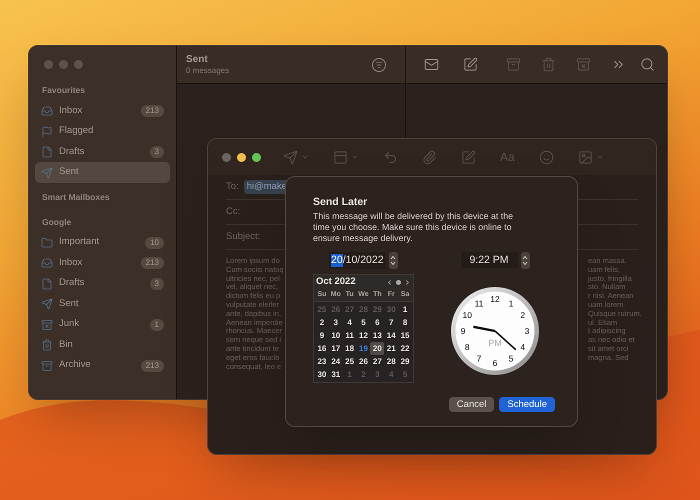 This screenshot has height=500, width=700. Describe the element at coordinates (335, 348) in the screenshot. I see `calendar-day: 17` at that location.